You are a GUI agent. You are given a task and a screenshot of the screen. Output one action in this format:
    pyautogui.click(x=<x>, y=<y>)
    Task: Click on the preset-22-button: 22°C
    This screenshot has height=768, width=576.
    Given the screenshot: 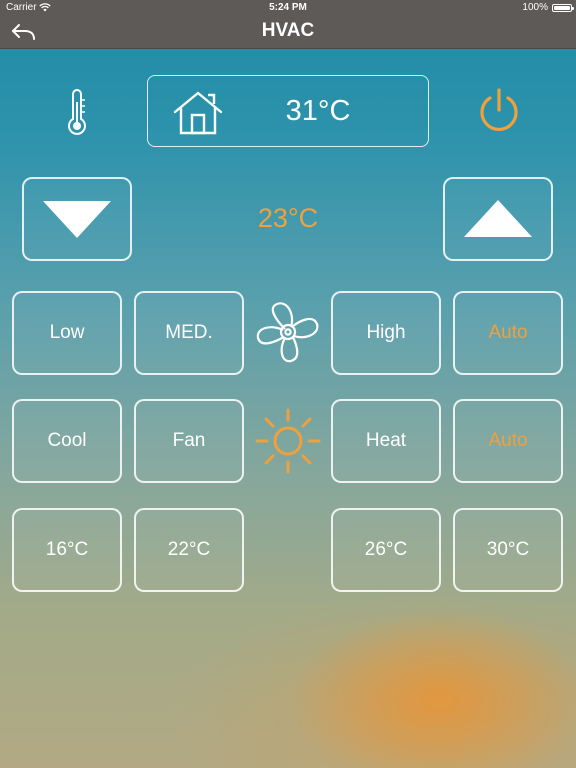 What is the action you would take?
    pyautogui.click(x=189, y=550)
    